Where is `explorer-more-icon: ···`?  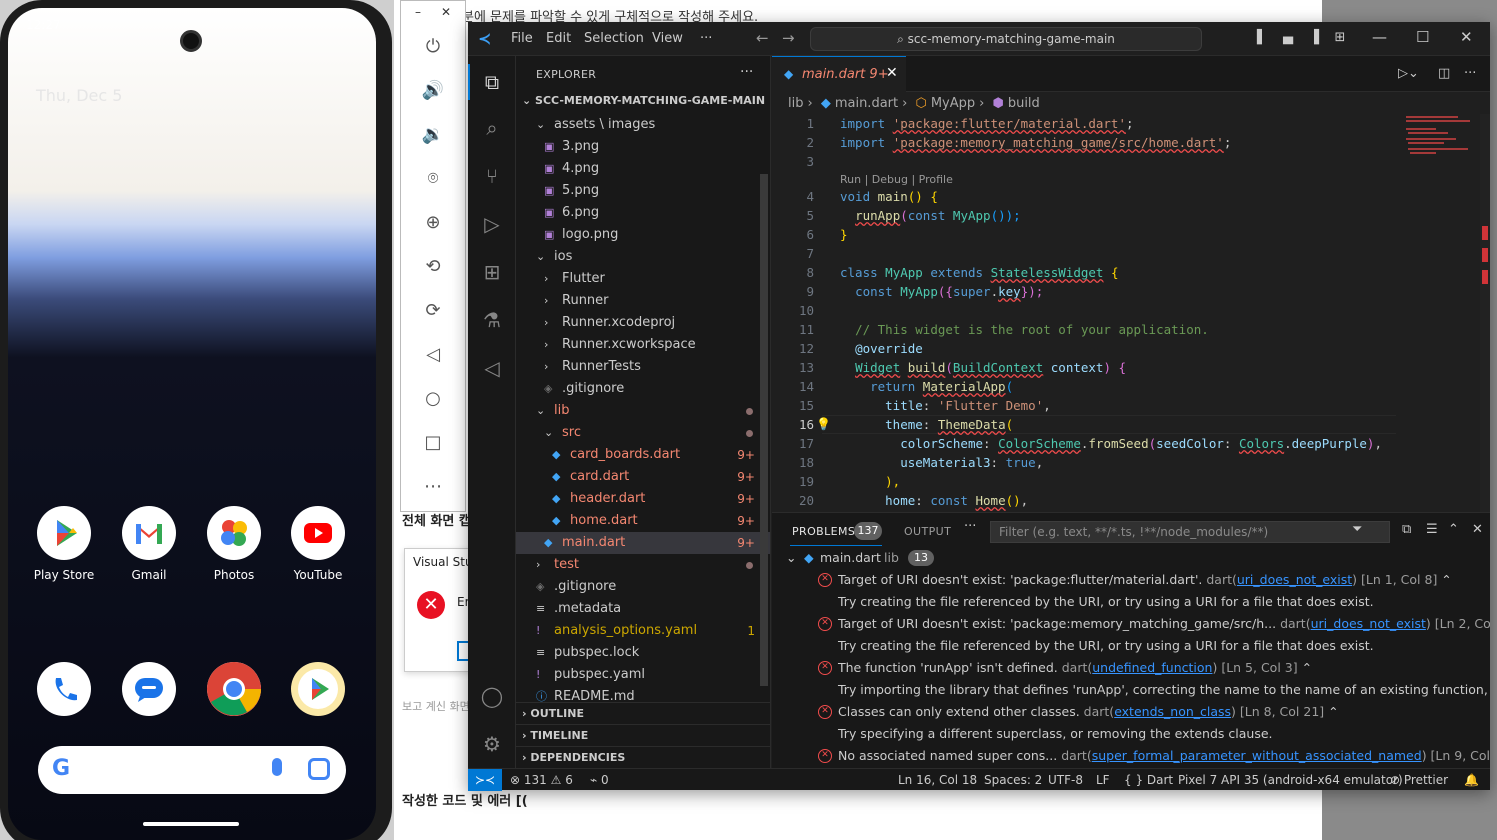 explorer-more-icon: ··· is located at coordinates (746, 72).